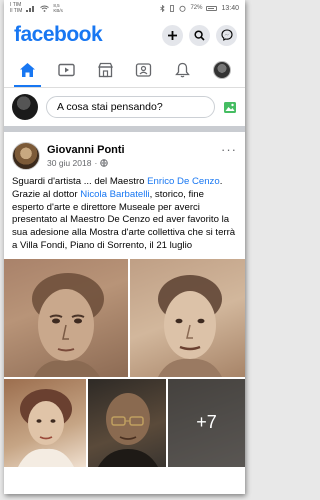  I want to click on groups-icon, so click(144, 70).